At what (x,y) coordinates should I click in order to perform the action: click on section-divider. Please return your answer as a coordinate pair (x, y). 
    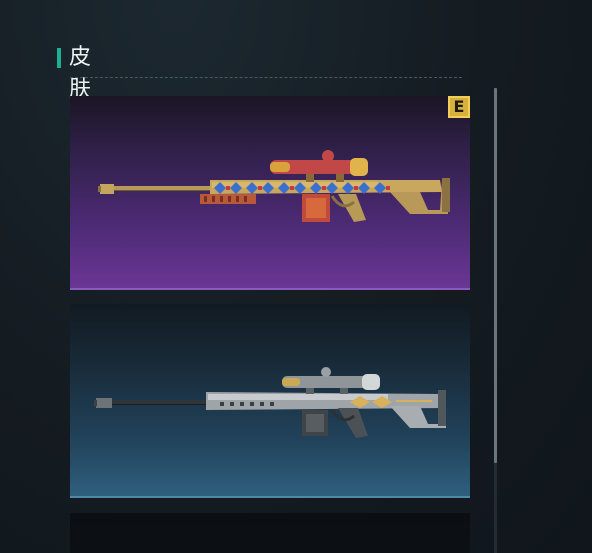
    Looking at the image, I should click on (266, 77).